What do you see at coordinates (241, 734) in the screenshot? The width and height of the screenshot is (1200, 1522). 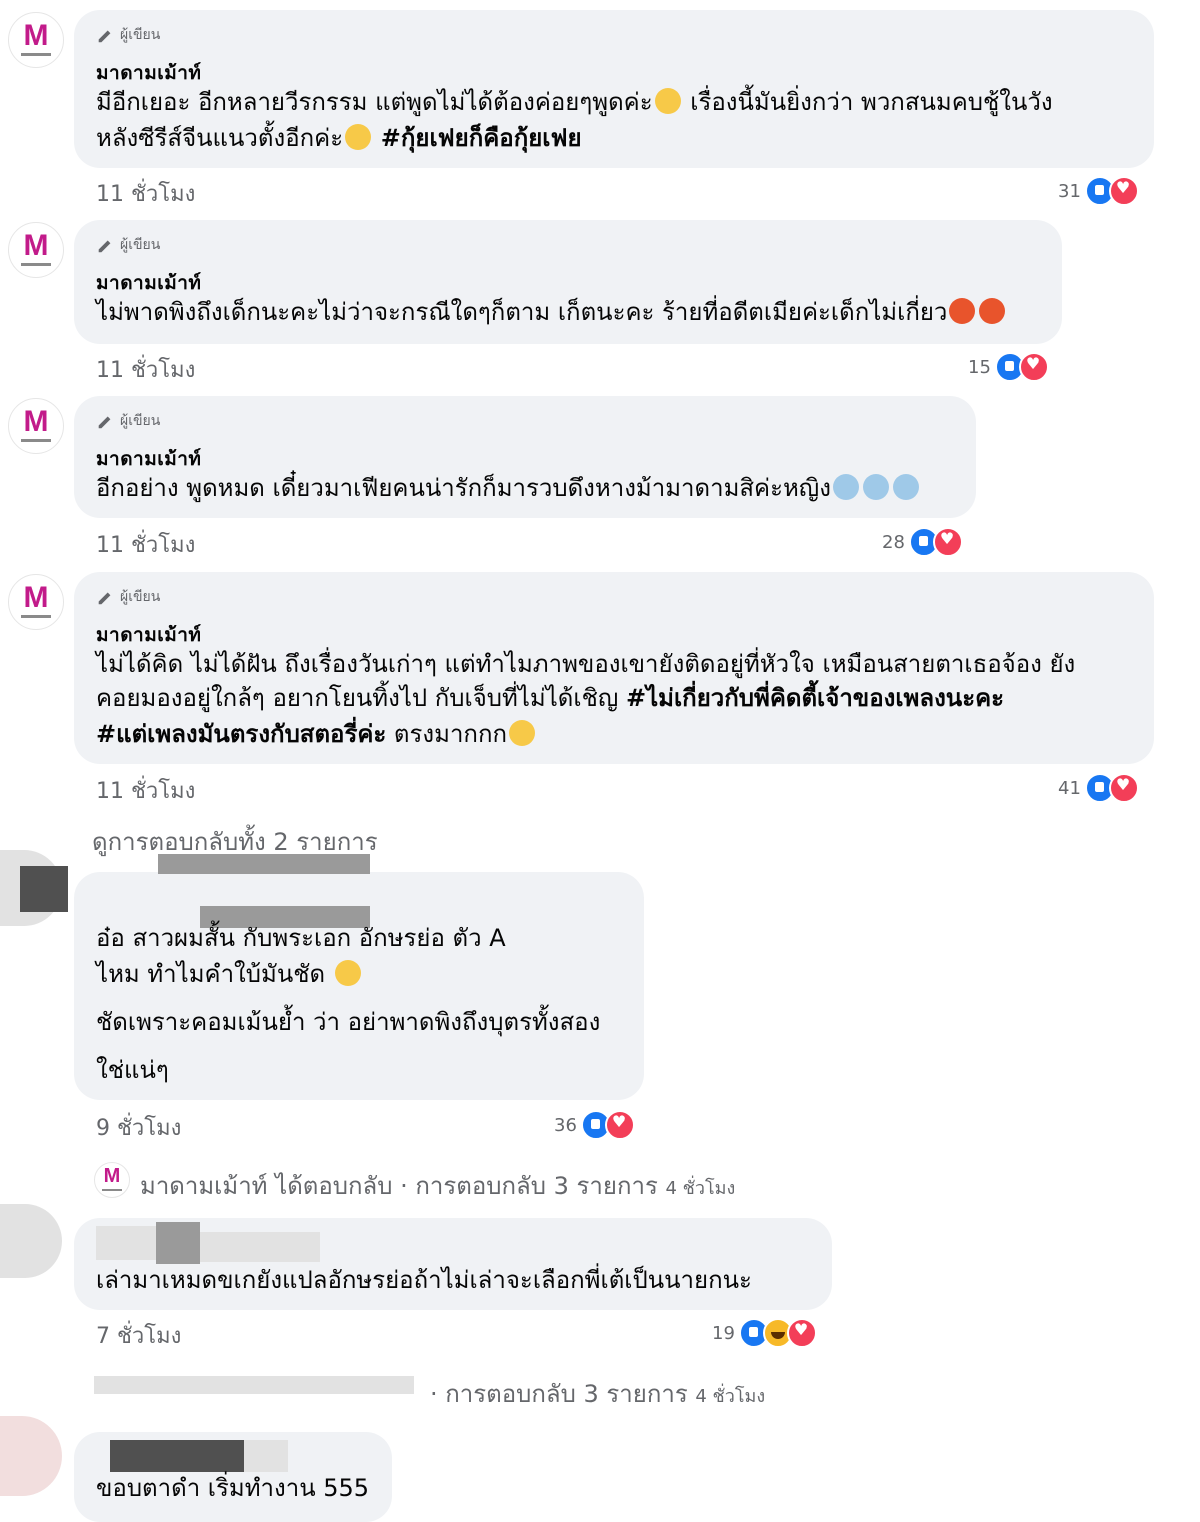 I see `hashtag-link: #แต่เพลงมันตรงกับสตอรี่ค่ะ` at bounding box center [241, 734].